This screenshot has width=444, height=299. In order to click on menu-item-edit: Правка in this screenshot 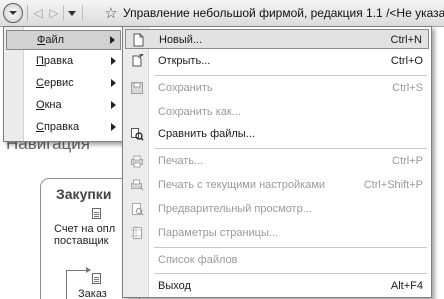, I will do `click(63, 62)`.